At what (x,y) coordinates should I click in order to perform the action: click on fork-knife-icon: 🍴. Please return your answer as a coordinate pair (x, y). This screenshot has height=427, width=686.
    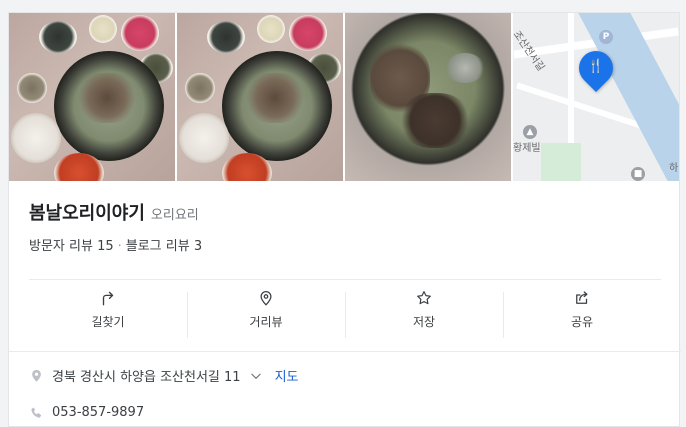
    Looking at the image, I should click on (596, 66).